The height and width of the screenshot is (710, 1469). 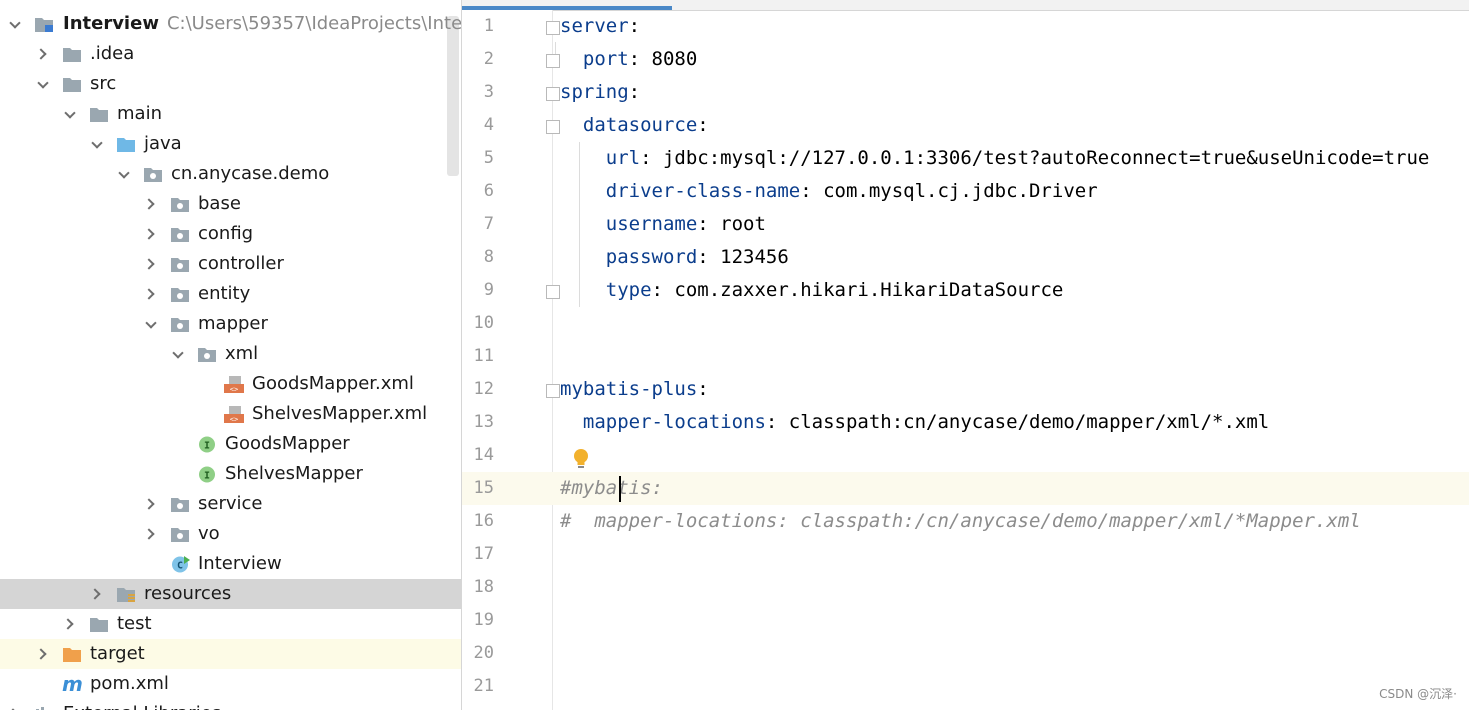 I want to click on code-line: 1 server:, so click(x=965, y=26).